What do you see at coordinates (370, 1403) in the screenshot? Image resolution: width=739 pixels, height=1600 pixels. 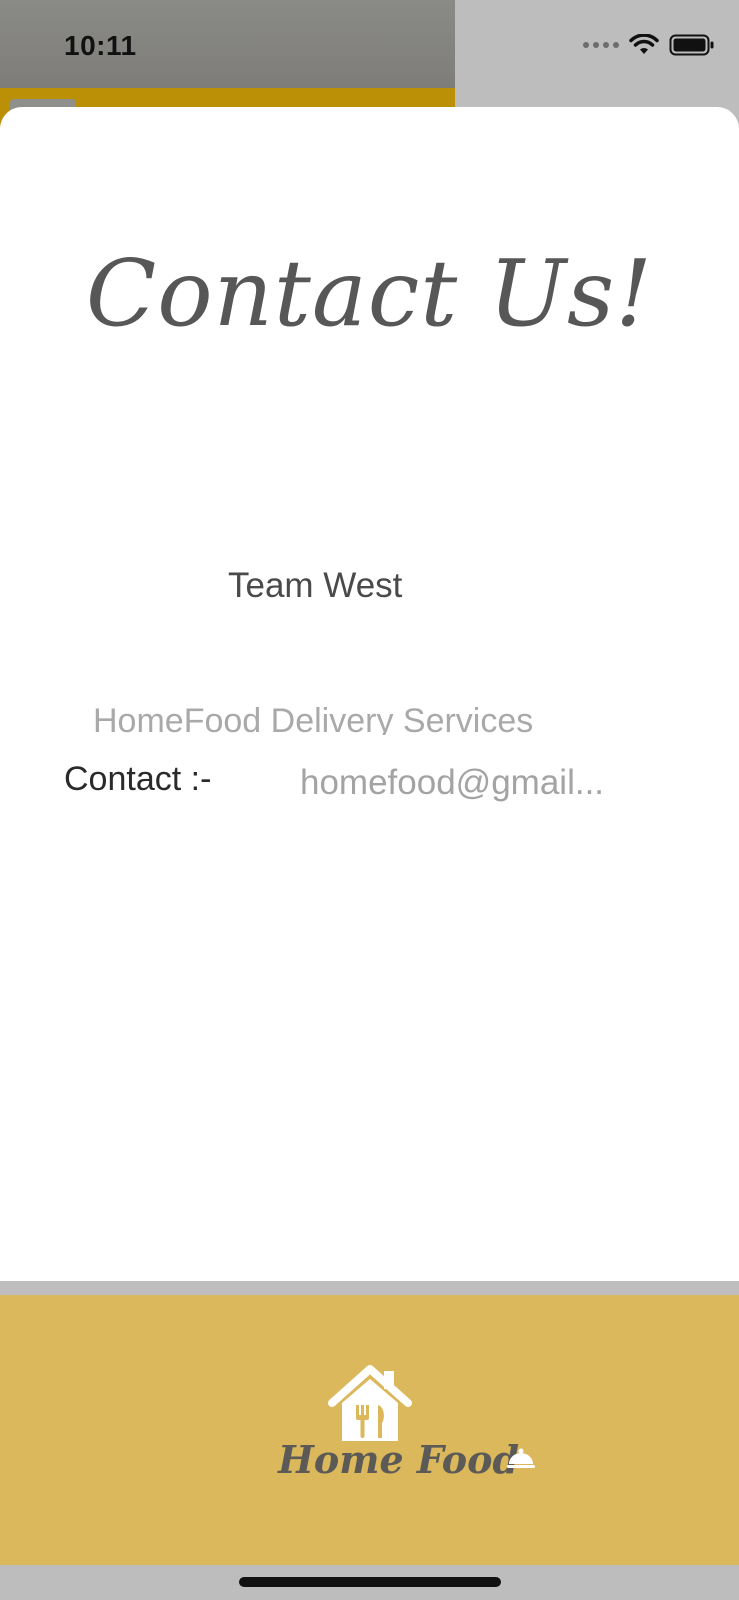 I see `home-food-logo-icon` at bounding box center [370, 1403].